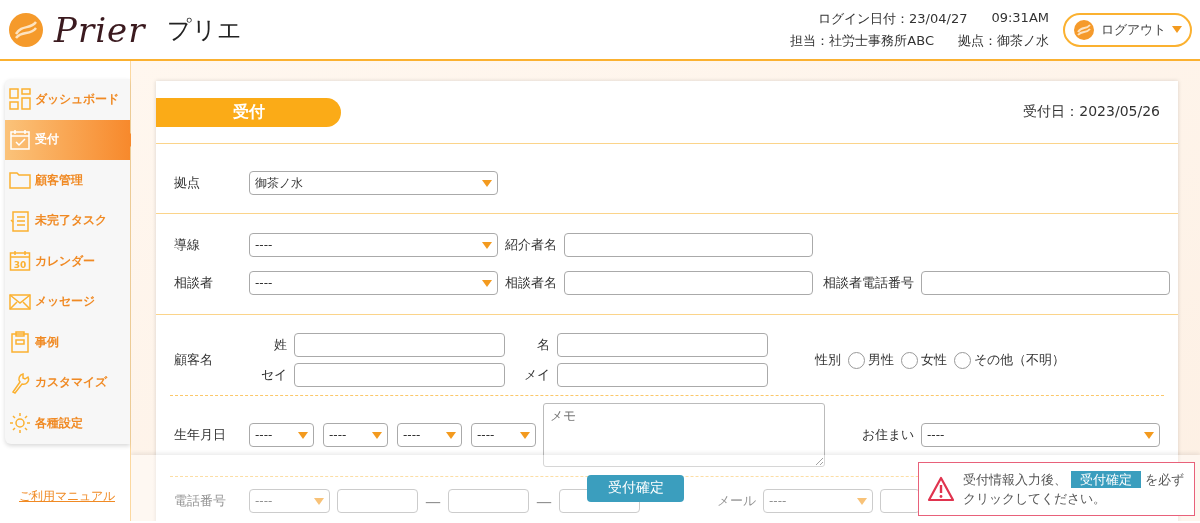 This screenshot has width=1200, height=523. What do you see at coordinates (1020, 18) in the screenshot?
I see `login-time: 09:31AM` at bounding box center [1020, 18].